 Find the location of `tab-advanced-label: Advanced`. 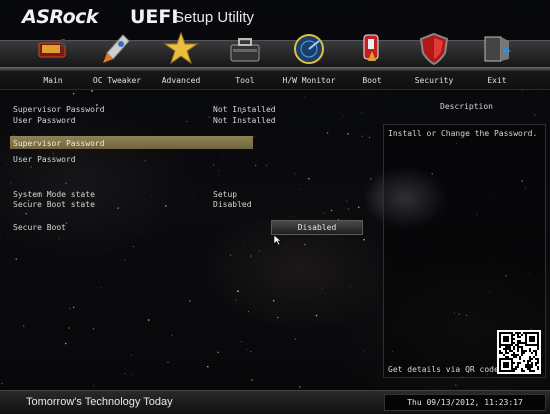

tab-advanced-label: Advanced is located at coordinates (181, 80).